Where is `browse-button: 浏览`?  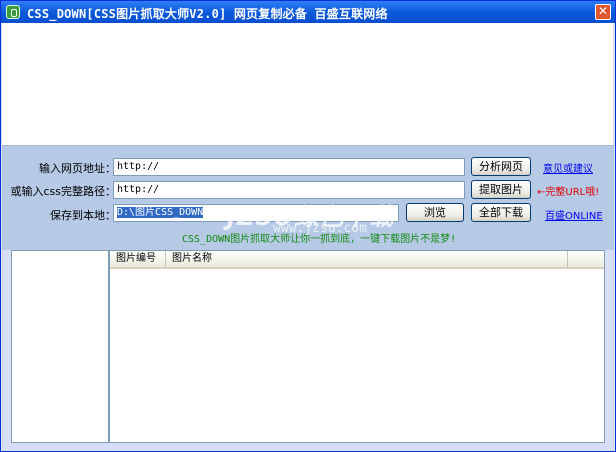 browse-button: 浏览 is located at coordinates (435, 212).